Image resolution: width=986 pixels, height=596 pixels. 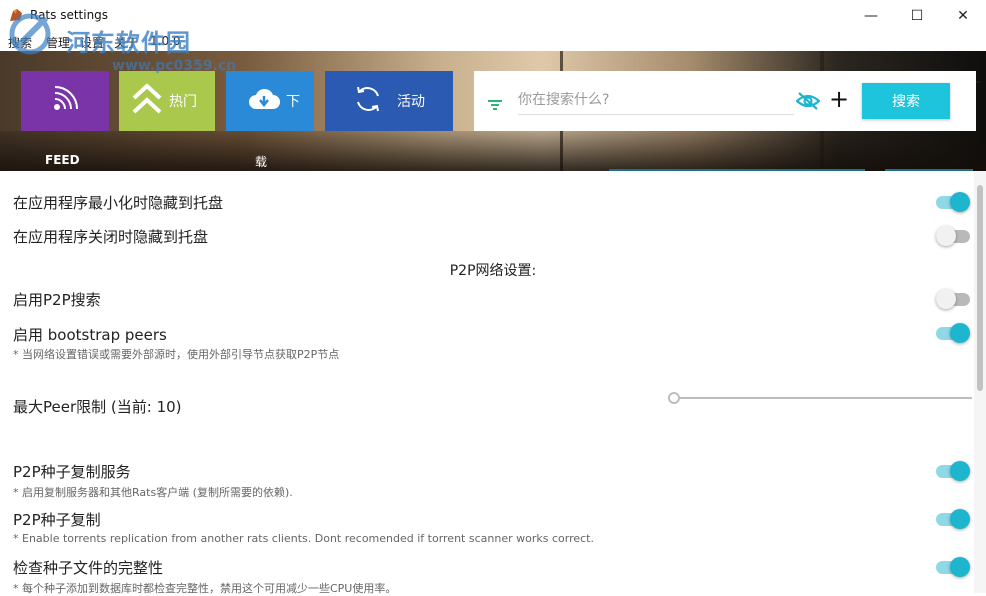 I want to click on rss-icon, so click(x=65, y=101).